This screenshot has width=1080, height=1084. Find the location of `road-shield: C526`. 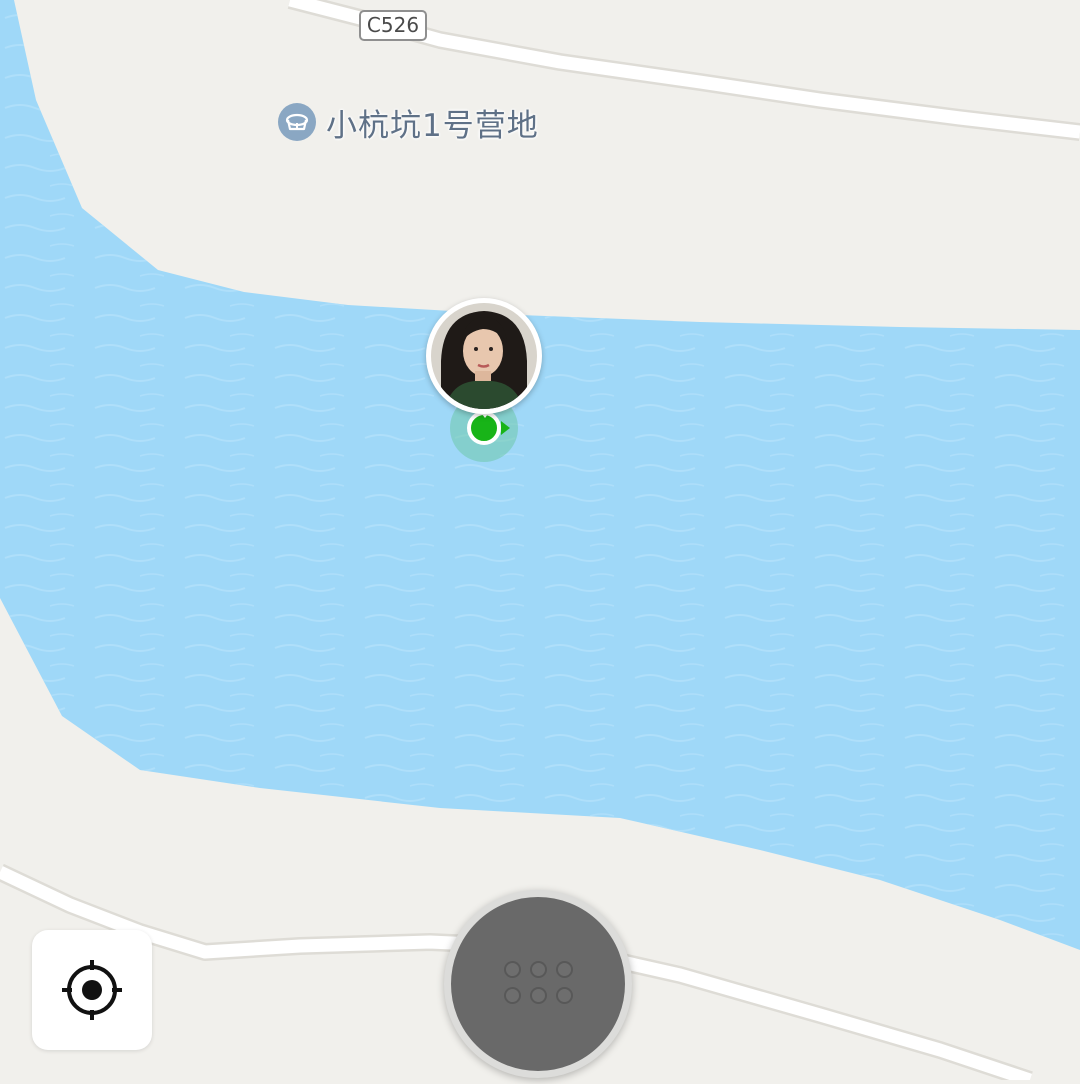

road-shield: C526 is located at coordinates (393, 25).